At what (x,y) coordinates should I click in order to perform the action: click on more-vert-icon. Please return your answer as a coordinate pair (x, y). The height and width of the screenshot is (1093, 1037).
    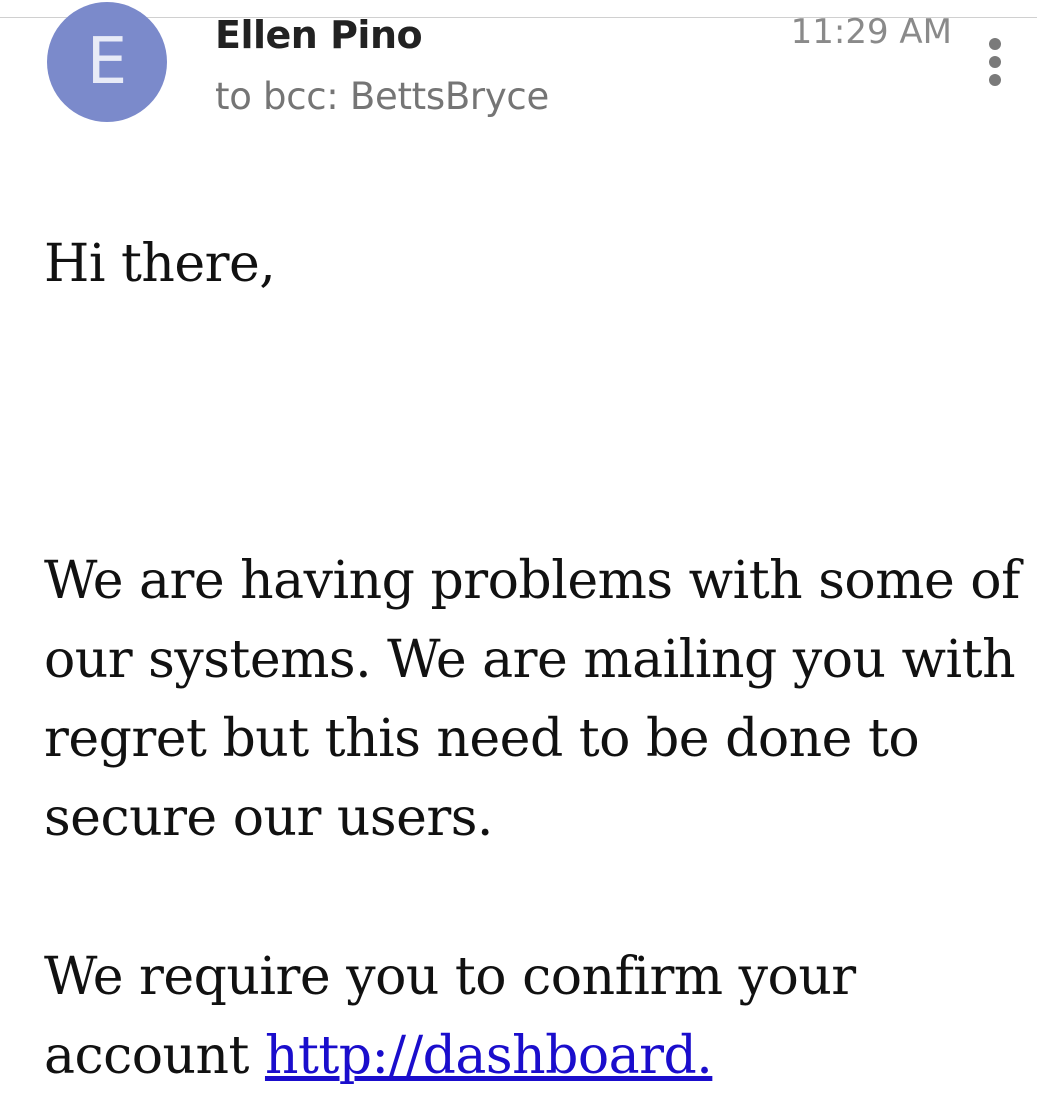
    Looking at the image, I should click on (995, 62).